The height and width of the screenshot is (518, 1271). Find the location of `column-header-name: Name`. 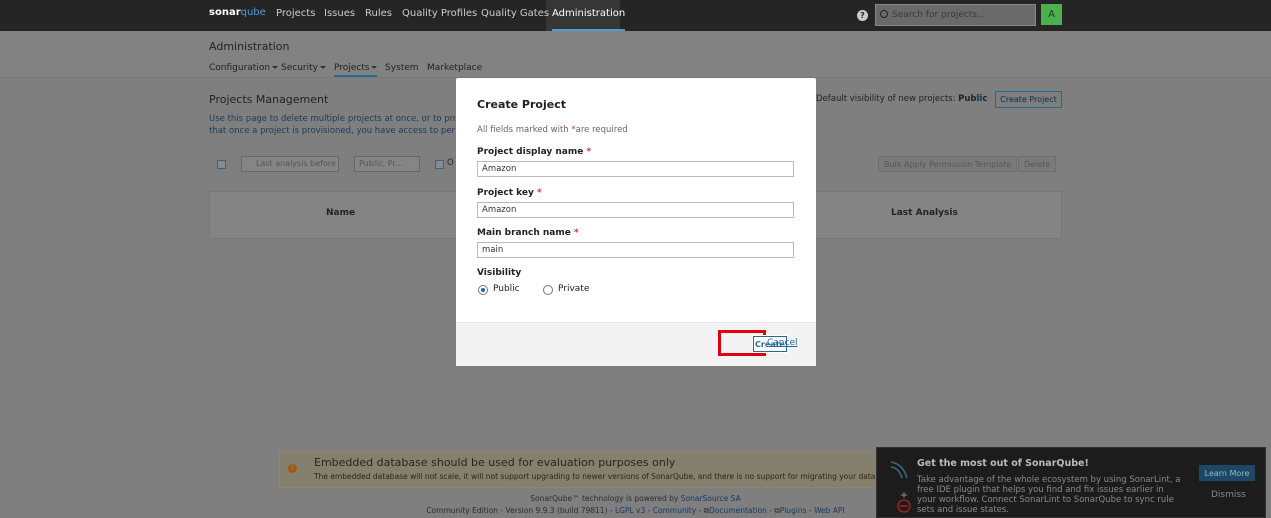

column-header-name: Name is located at coordinates (340, 213).